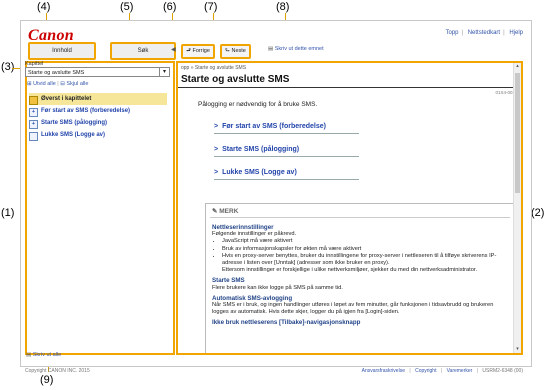 The width and height of the screenshot is (547, 390). I want to click on callout-4: (4), so click(44, 7).